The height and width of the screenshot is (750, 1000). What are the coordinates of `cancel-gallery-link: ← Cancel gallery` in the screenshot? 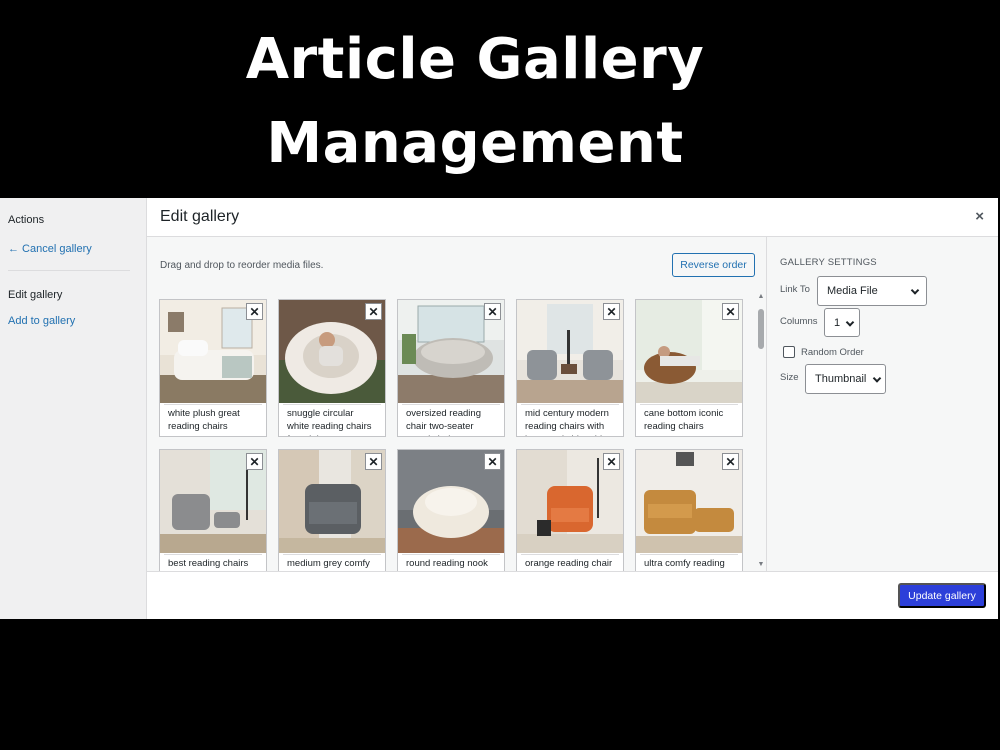 It's located at (50, 249).